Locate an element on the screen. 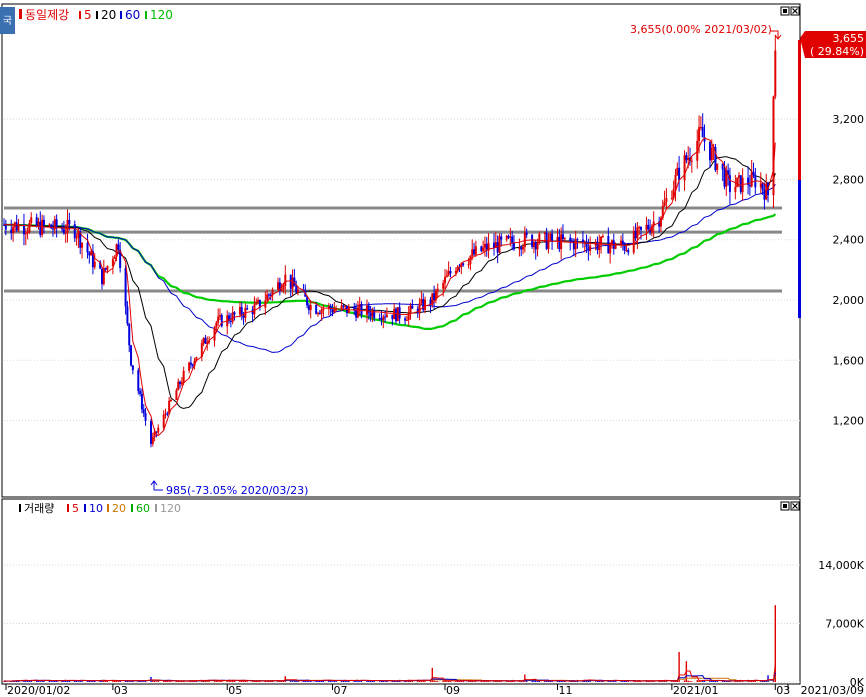 This screenshot has height=697, width=866. close-pane-icon is located at coordinates (795, 11).